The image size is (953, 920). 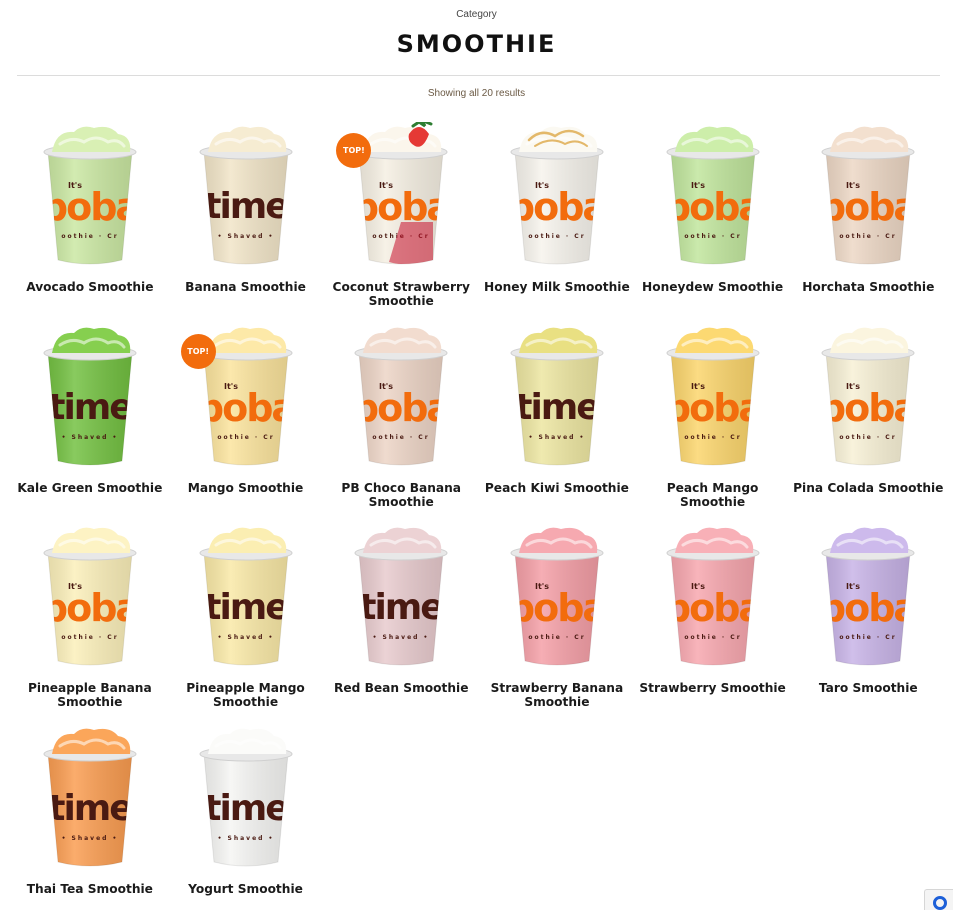 I want to click on product-name: Yogurt Smoothie, so click(x=246, y=889).